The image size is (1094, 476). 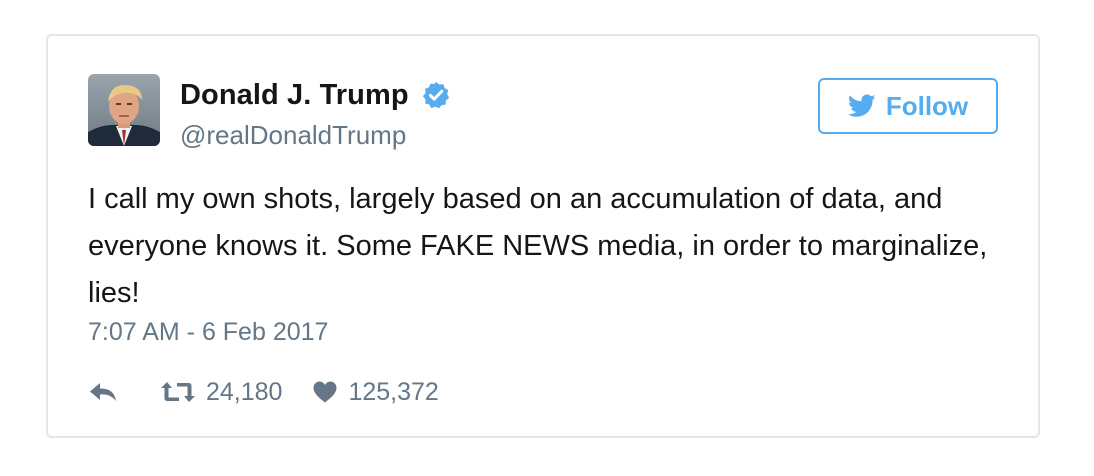 What do you see at coordinates (861, 105) in the screenshot?
I see `twitter-bird-icon` at bounding box center [861, 105].